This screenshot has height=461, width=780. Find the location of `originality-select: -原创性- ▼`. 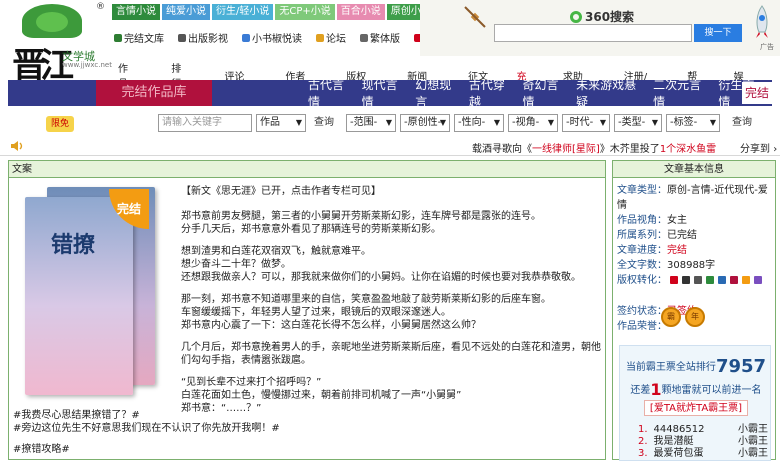

originality-select: -原创性- ▼ is located at coordinates (425, 123).